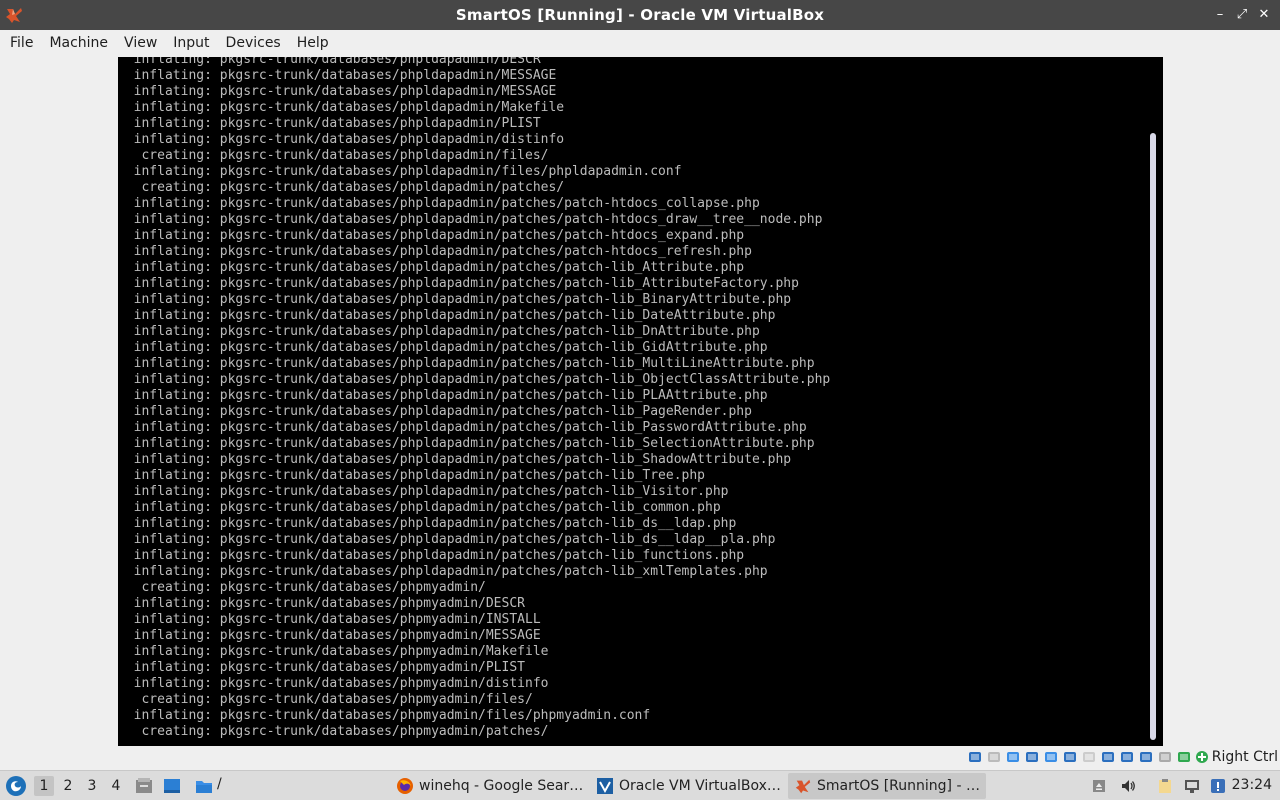 The width and height of the screenshot is (1280, 800). I want to click on clock: 23:24, so click(1251, 785).